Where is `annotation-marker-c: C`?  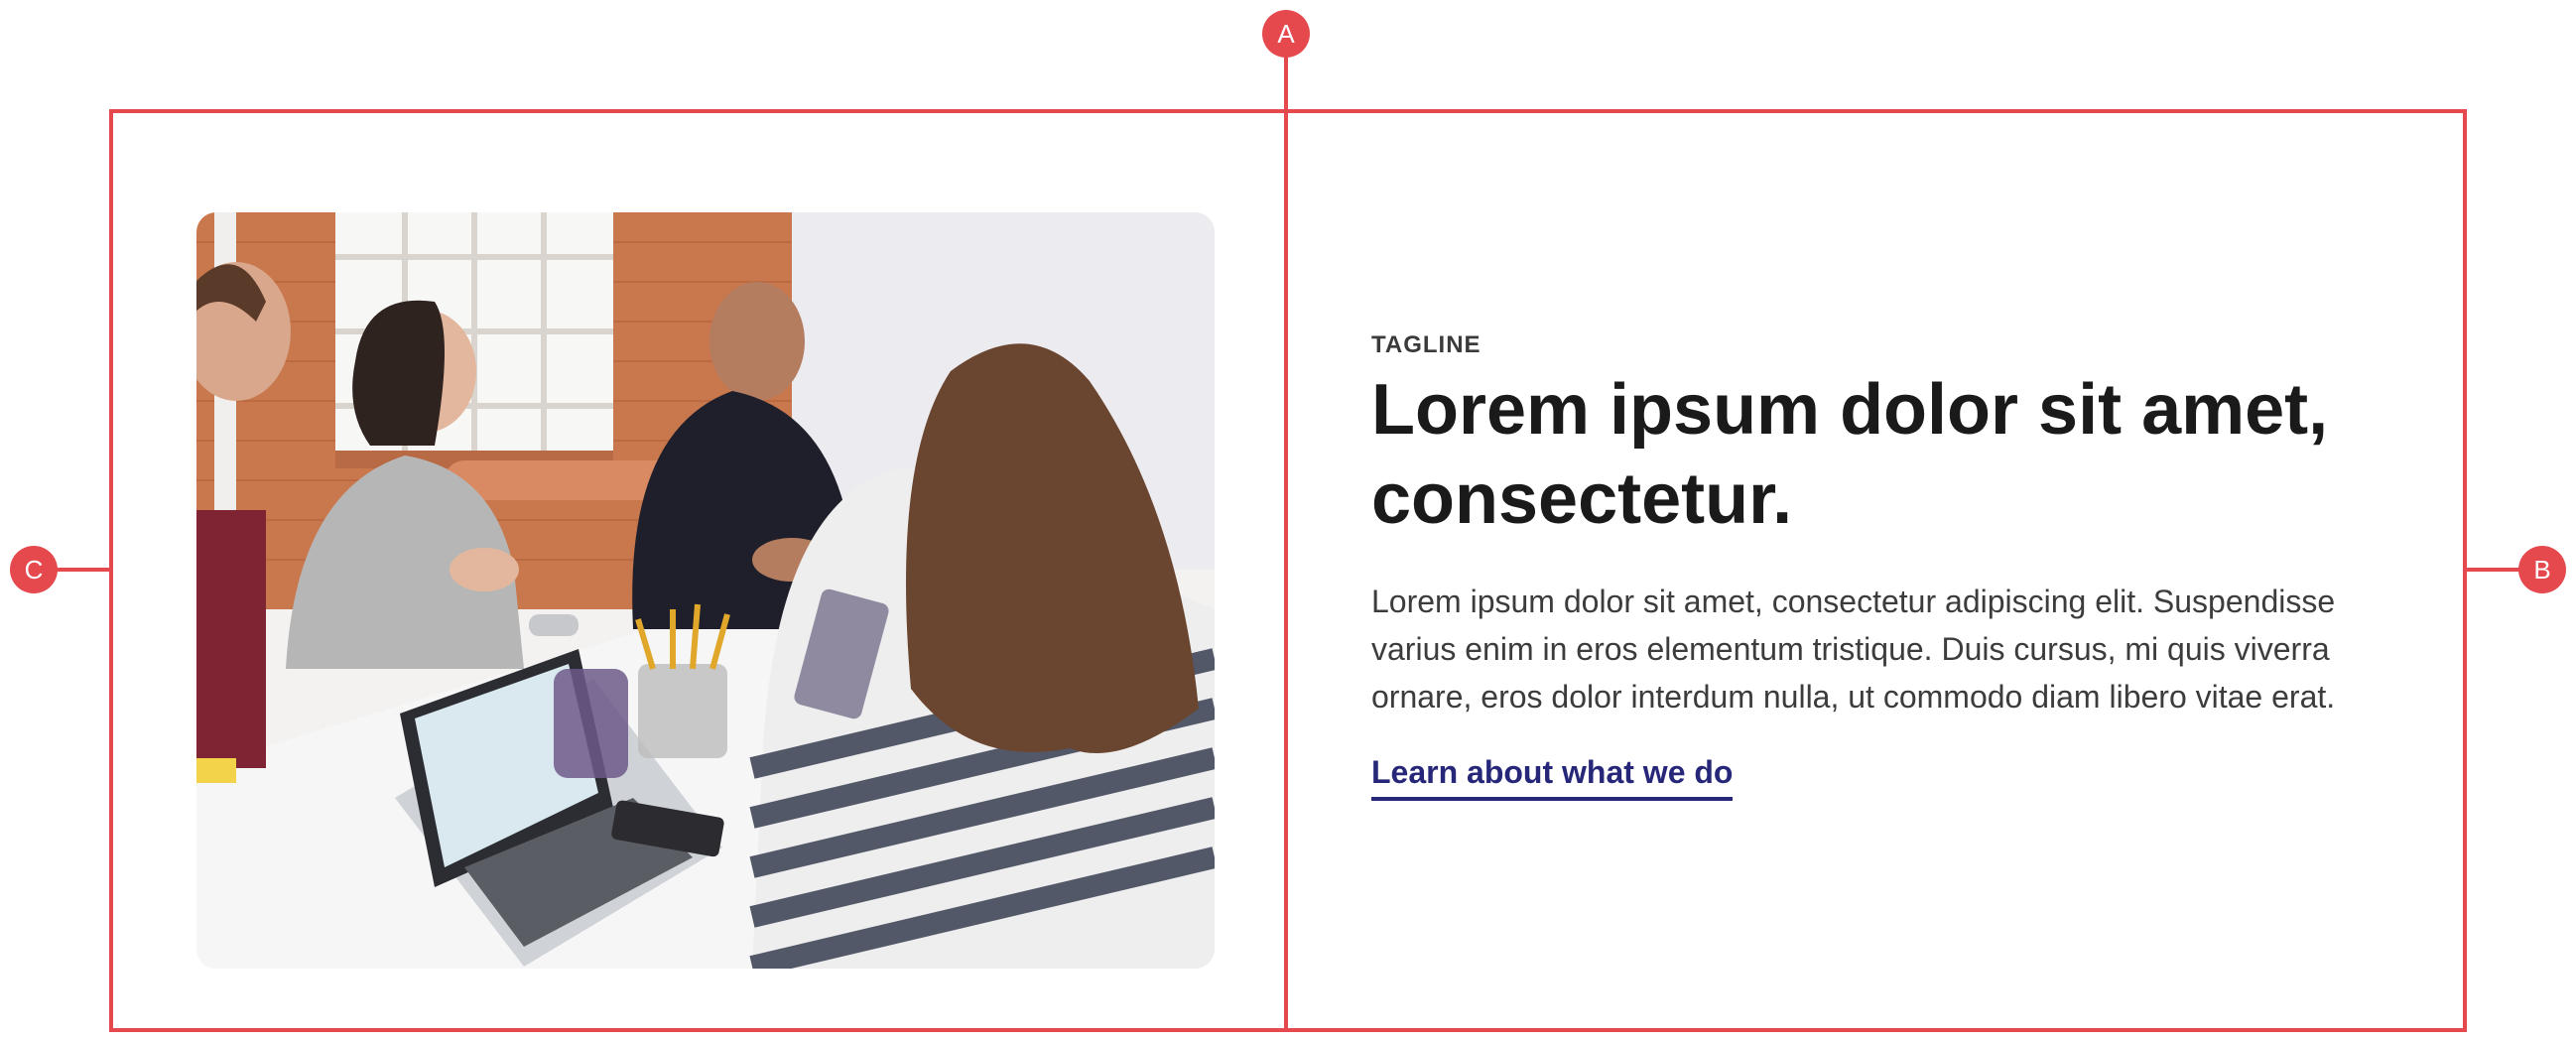
annotation-marker-c: C is located at coordinates (34, 569).